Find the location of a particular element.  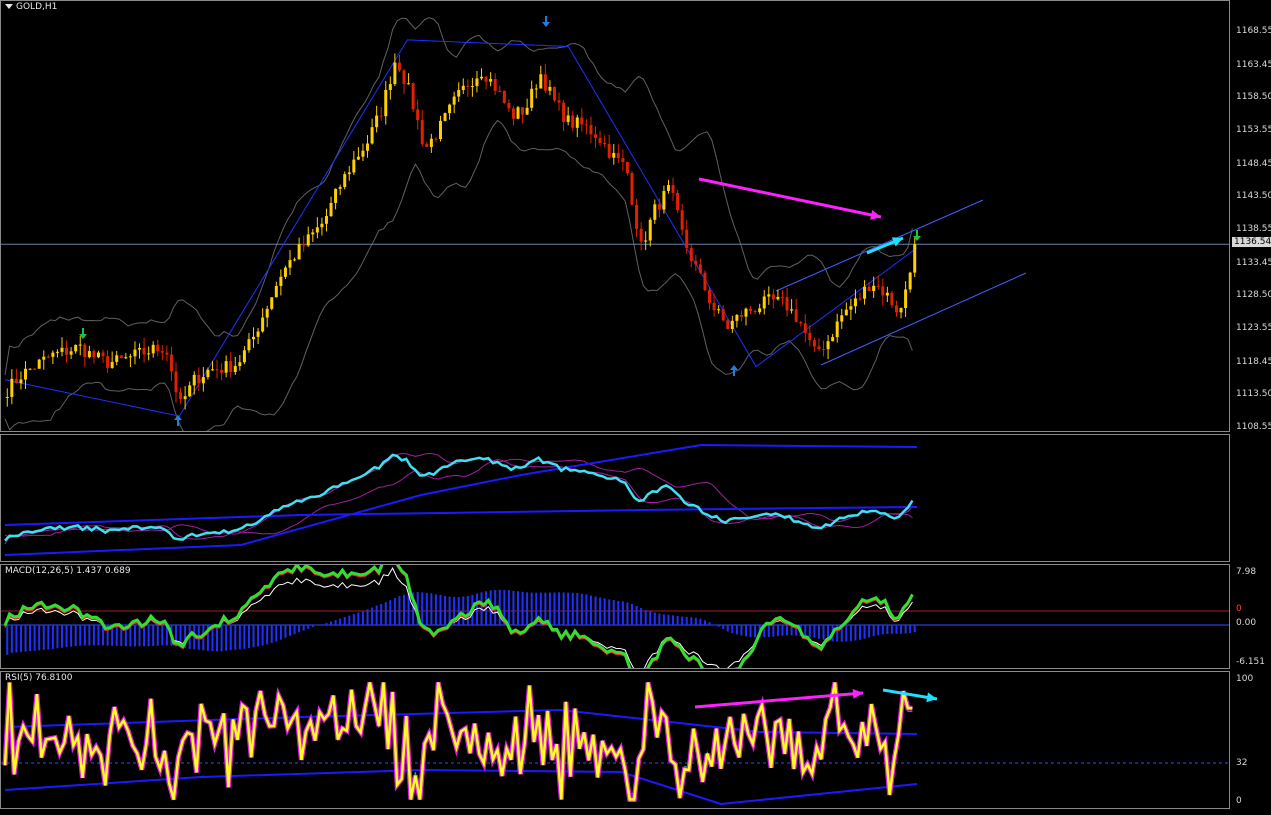

fast-price-line is located at coordinates (459, 497).